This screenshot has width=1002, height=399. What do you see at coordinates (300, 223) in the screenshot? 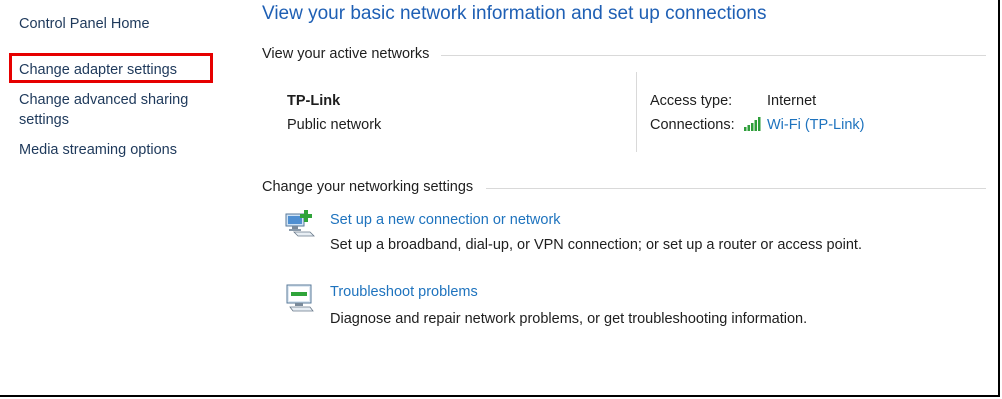
I see `new-connection-icon` at bounding box center [300, 223].